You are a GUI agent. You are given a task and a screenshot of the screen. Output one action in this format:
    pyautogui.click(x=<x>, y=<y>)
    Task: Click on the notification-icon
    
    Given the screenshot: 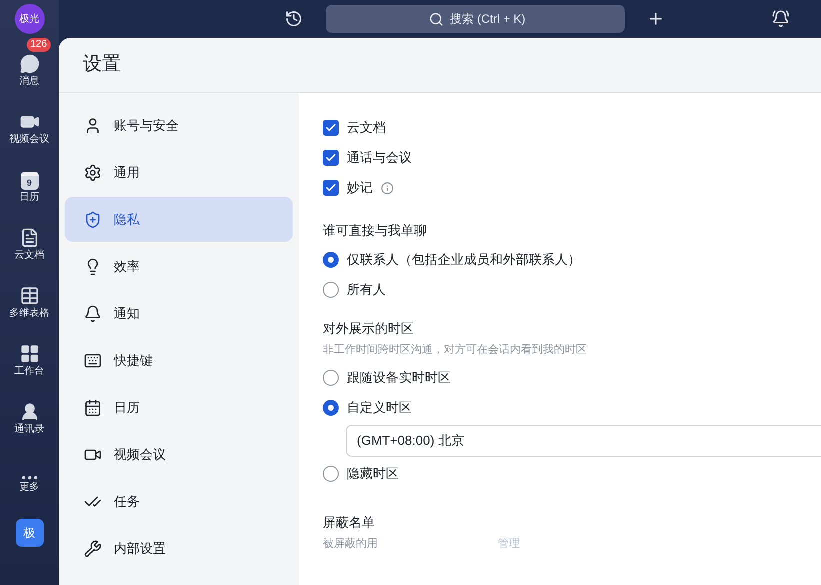 What is the action you would take?
    pyautogui.click(x=781, y=19)
    